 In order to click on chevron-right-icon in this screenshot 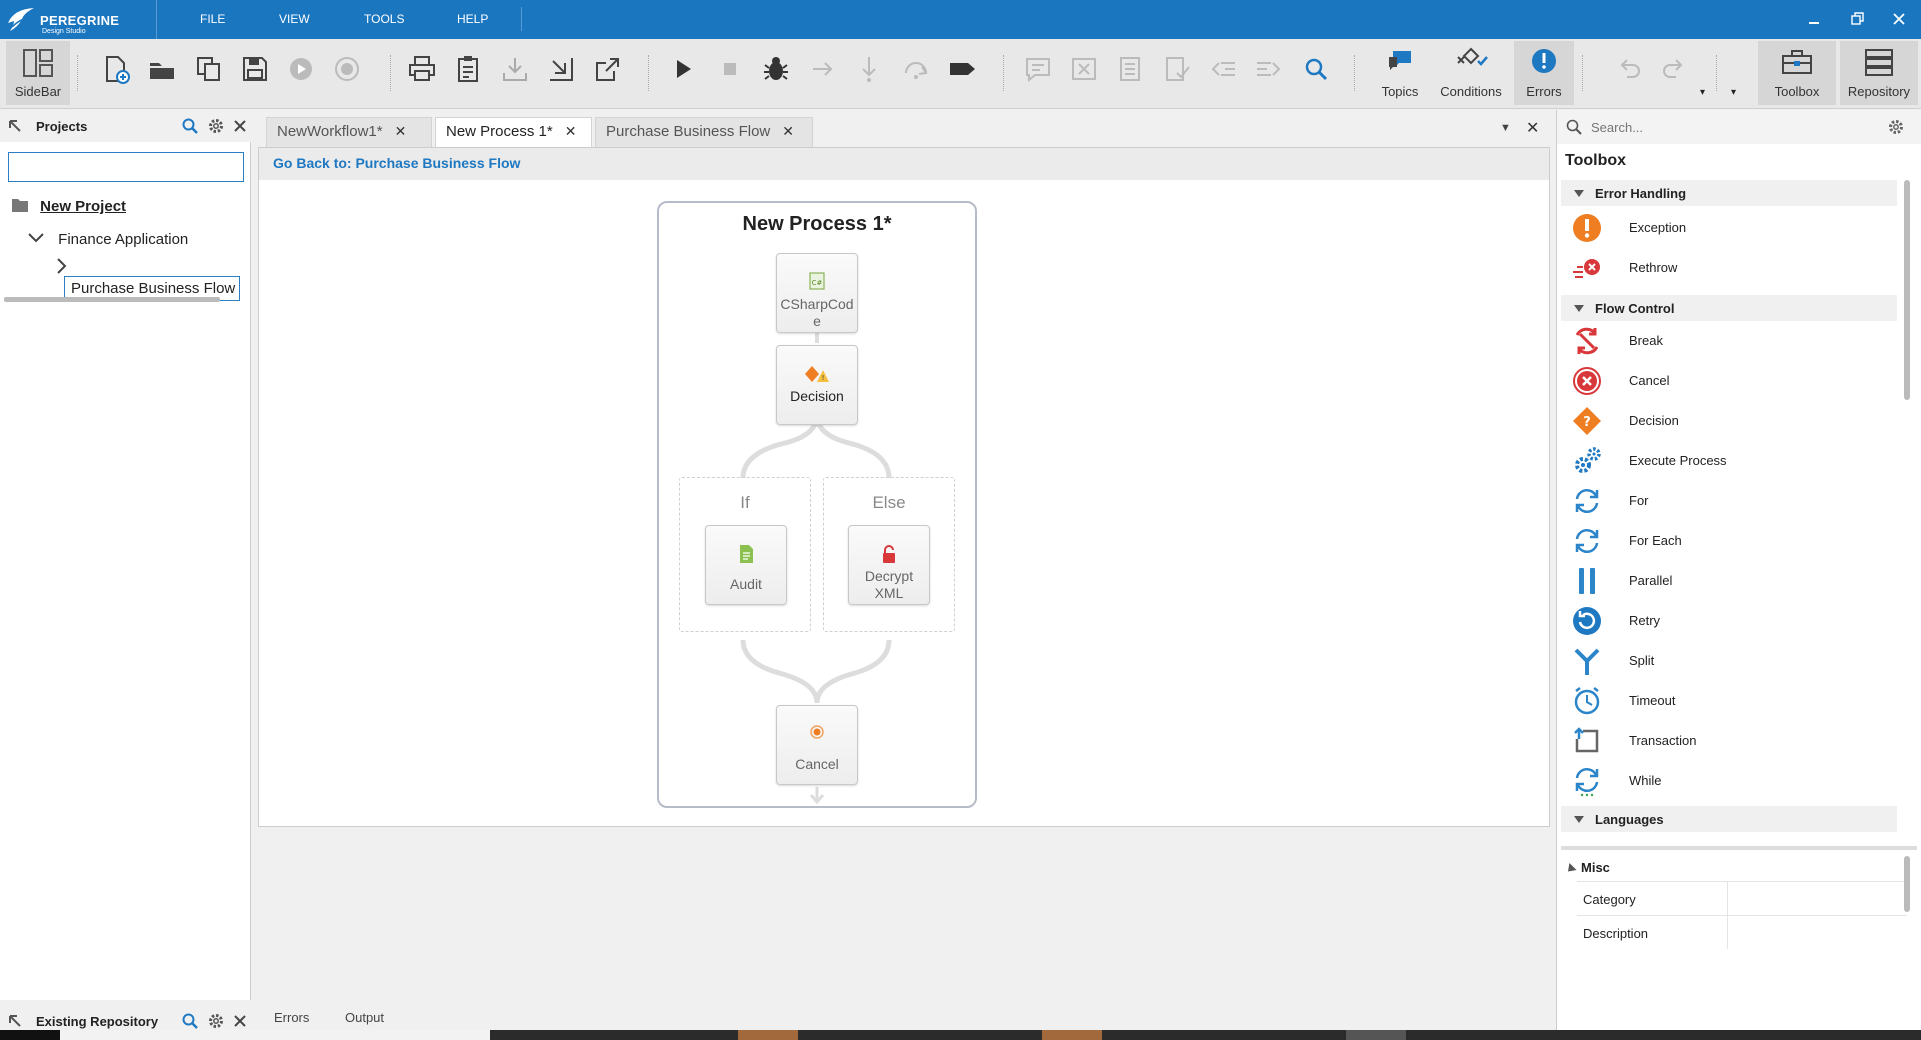, I will do `click(62, 266)`.